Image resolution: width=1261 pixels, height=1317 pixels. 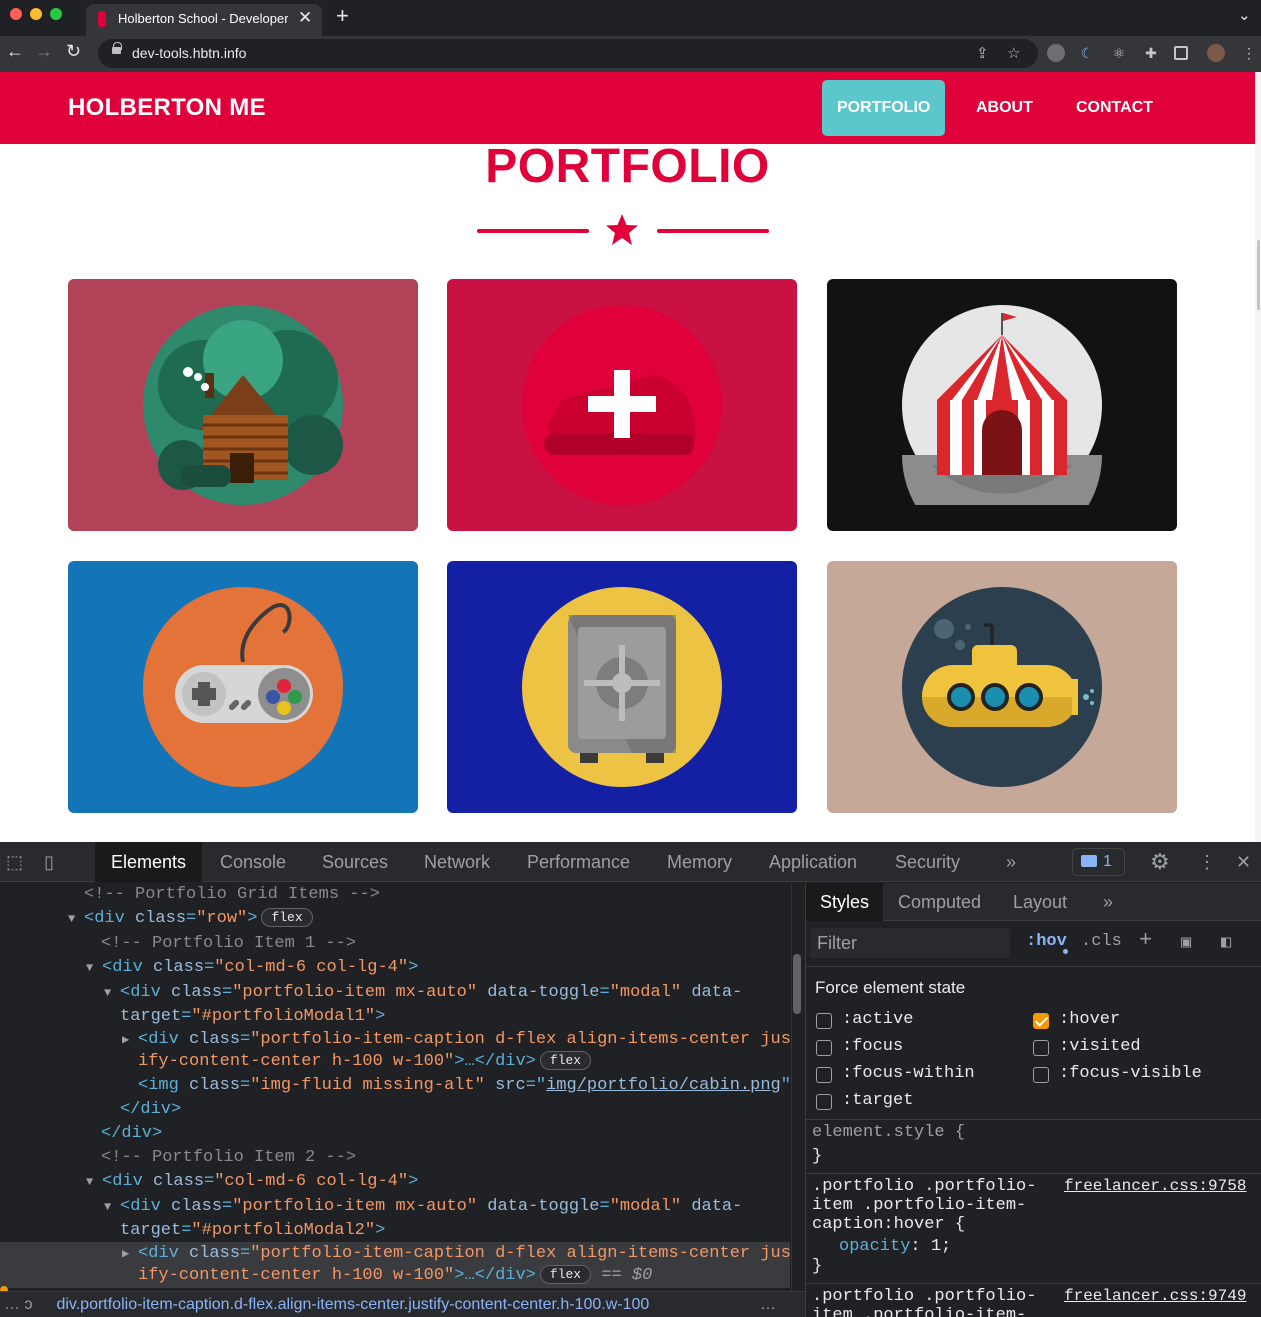 I want to click on address-bar: dev-tools.hbtn.info ⇪ ☆, so click(x=568, y=53).